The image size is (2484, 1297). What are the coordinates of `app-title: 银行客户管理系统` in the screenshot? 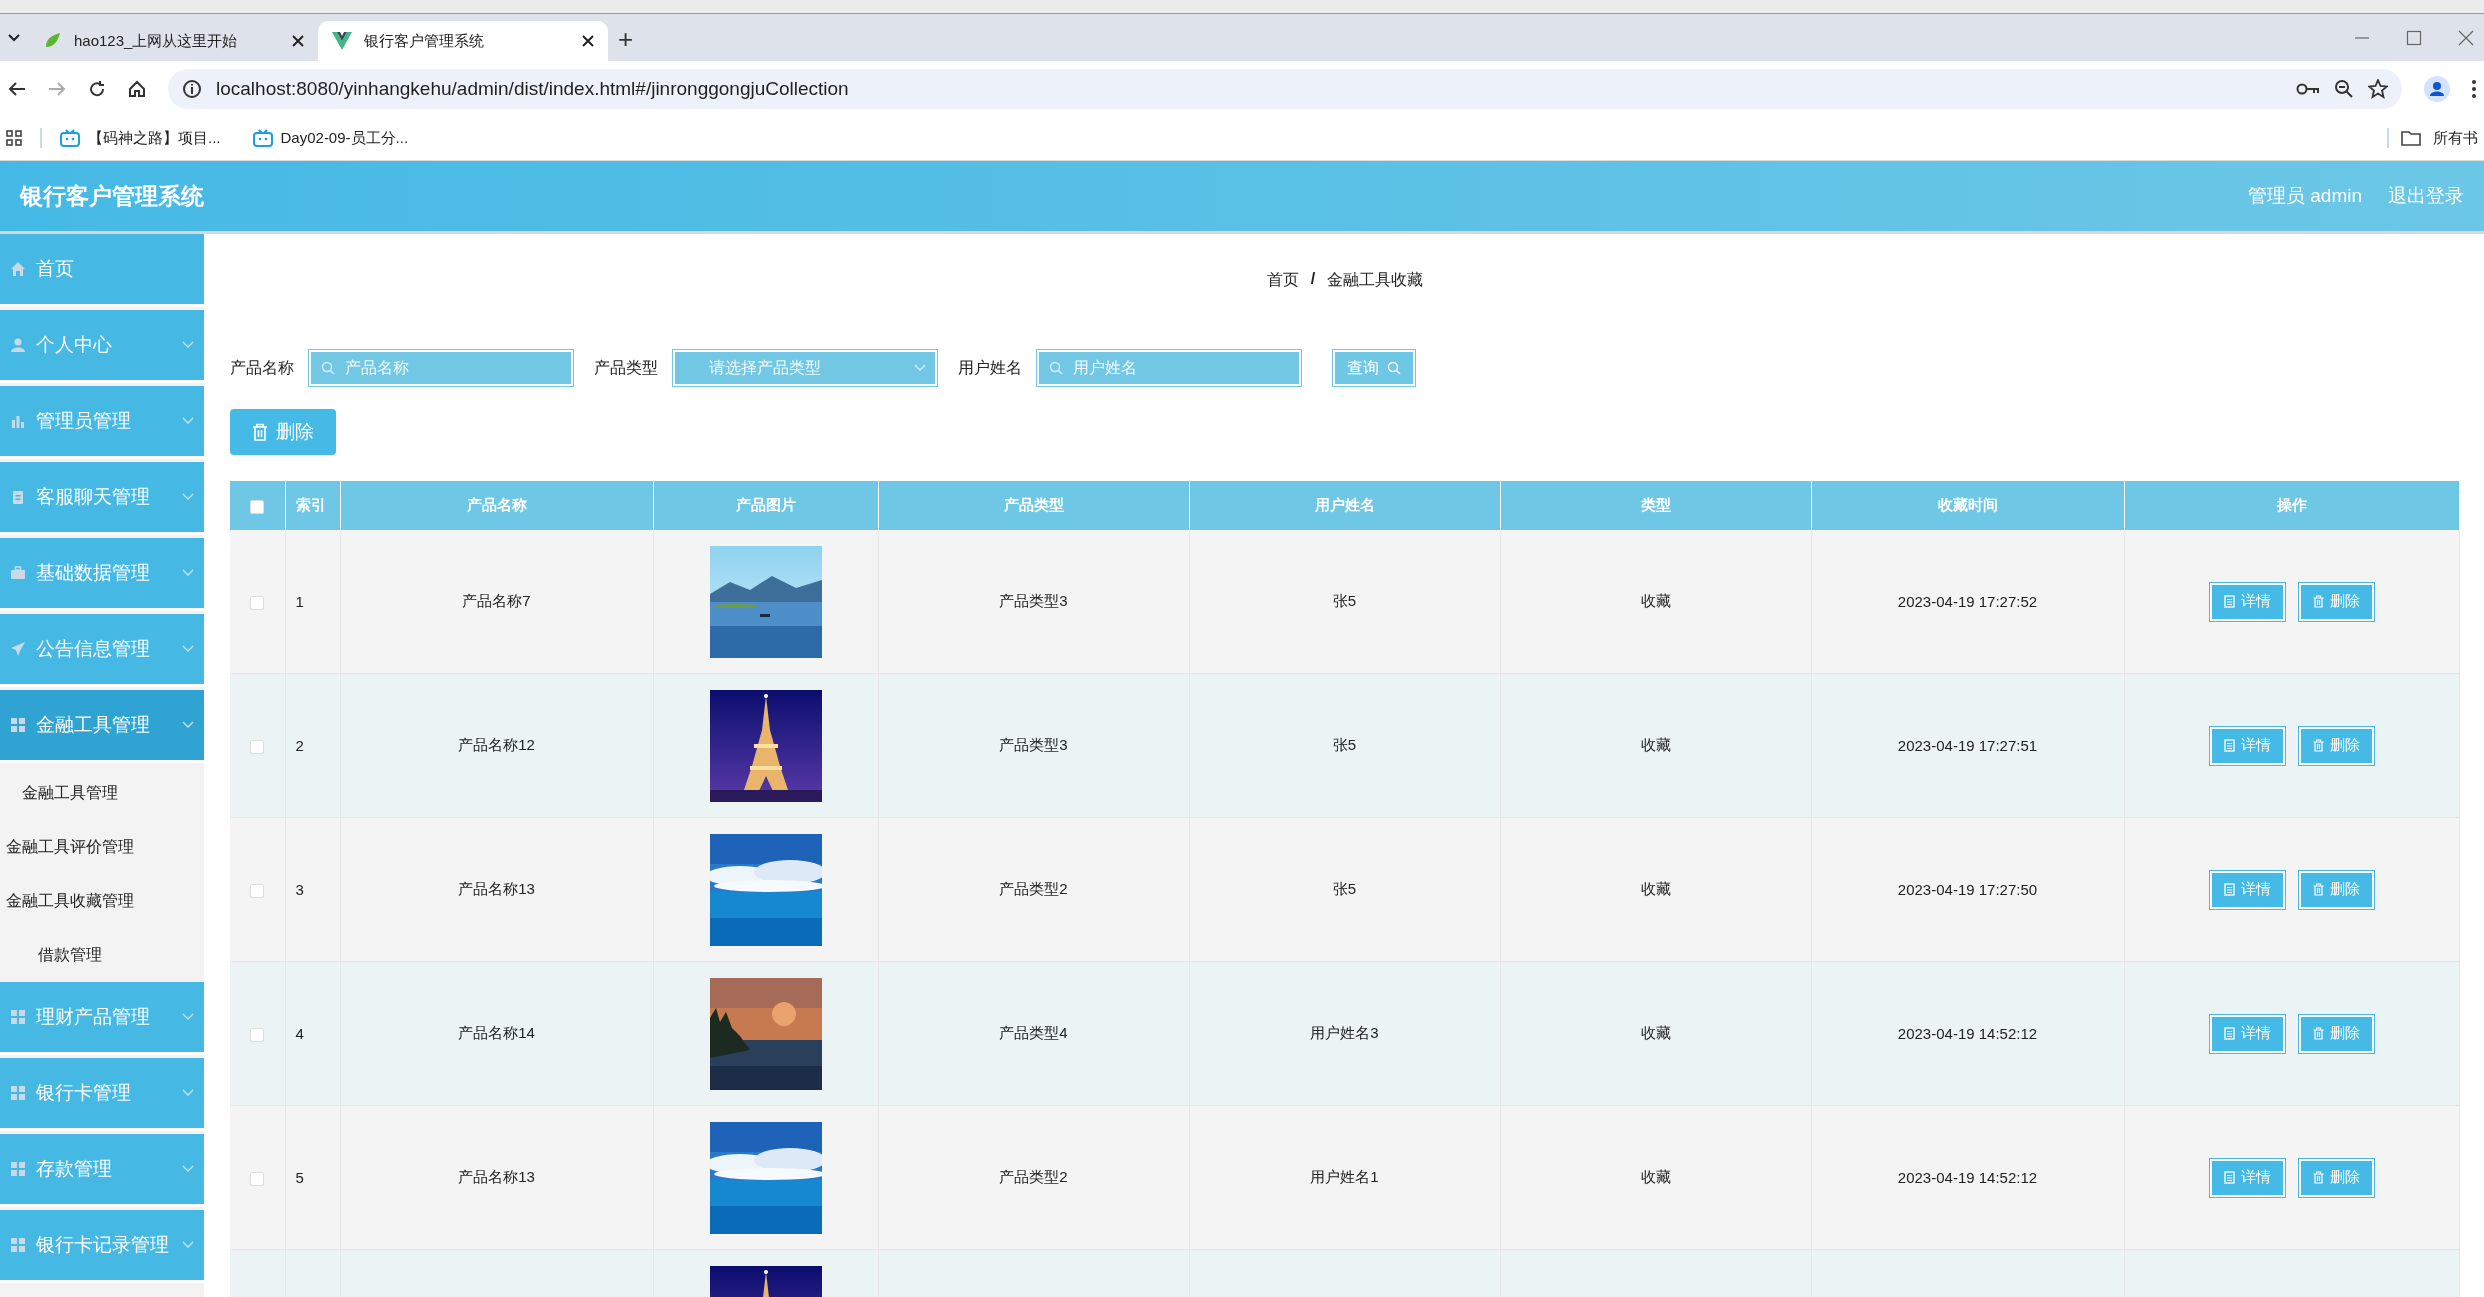 It's located at (112, 196).